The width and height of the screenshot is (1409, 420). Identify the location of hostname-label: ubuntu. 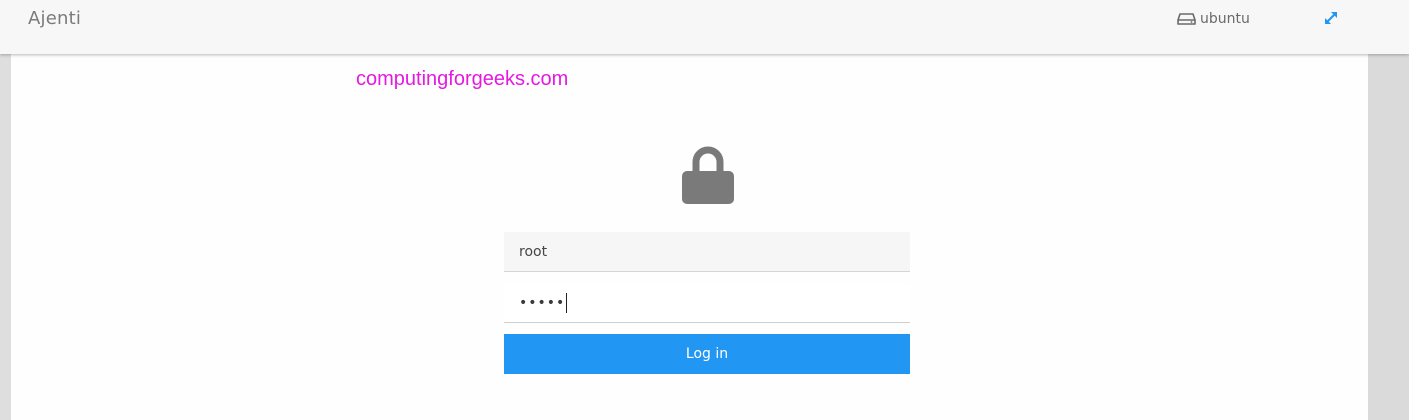
(1225, 19).